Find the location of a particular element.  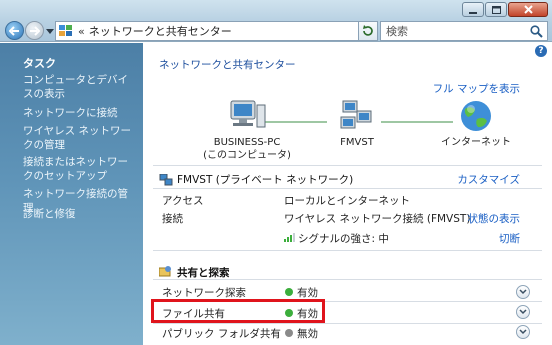

map-node-internet: インターネット is located at coordinates (476, 124).